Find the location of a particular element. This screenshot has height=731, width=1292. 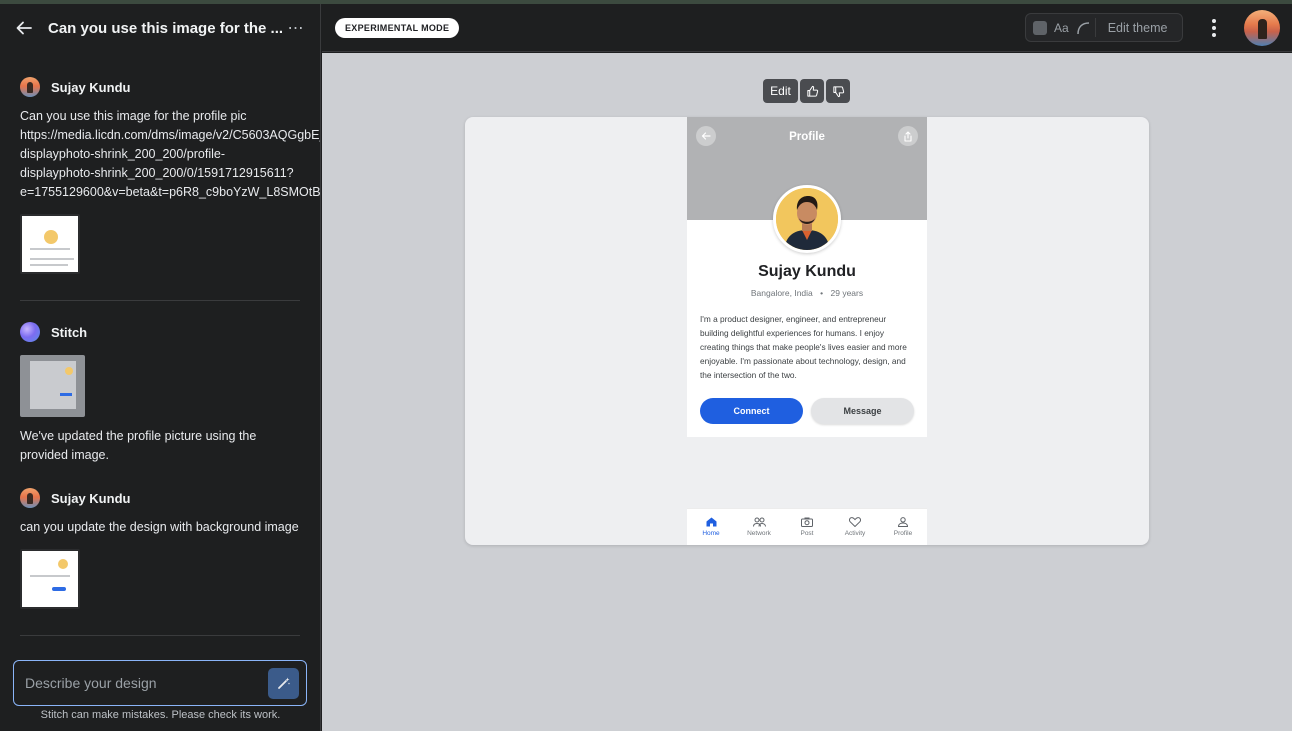

profile-meta: Bangalore, India • 29 years is located at coordinates (807, 293).